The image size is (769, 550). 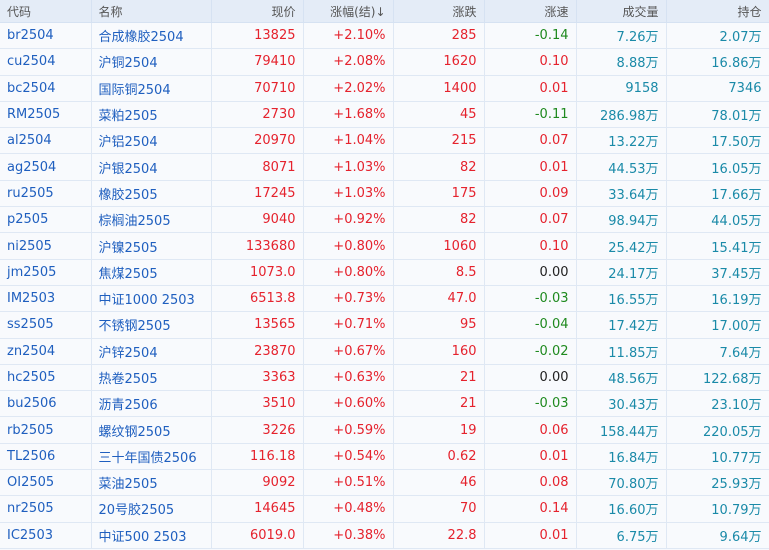 I want to click on cell-volume: 24.17万, so click(x=621, y=272).